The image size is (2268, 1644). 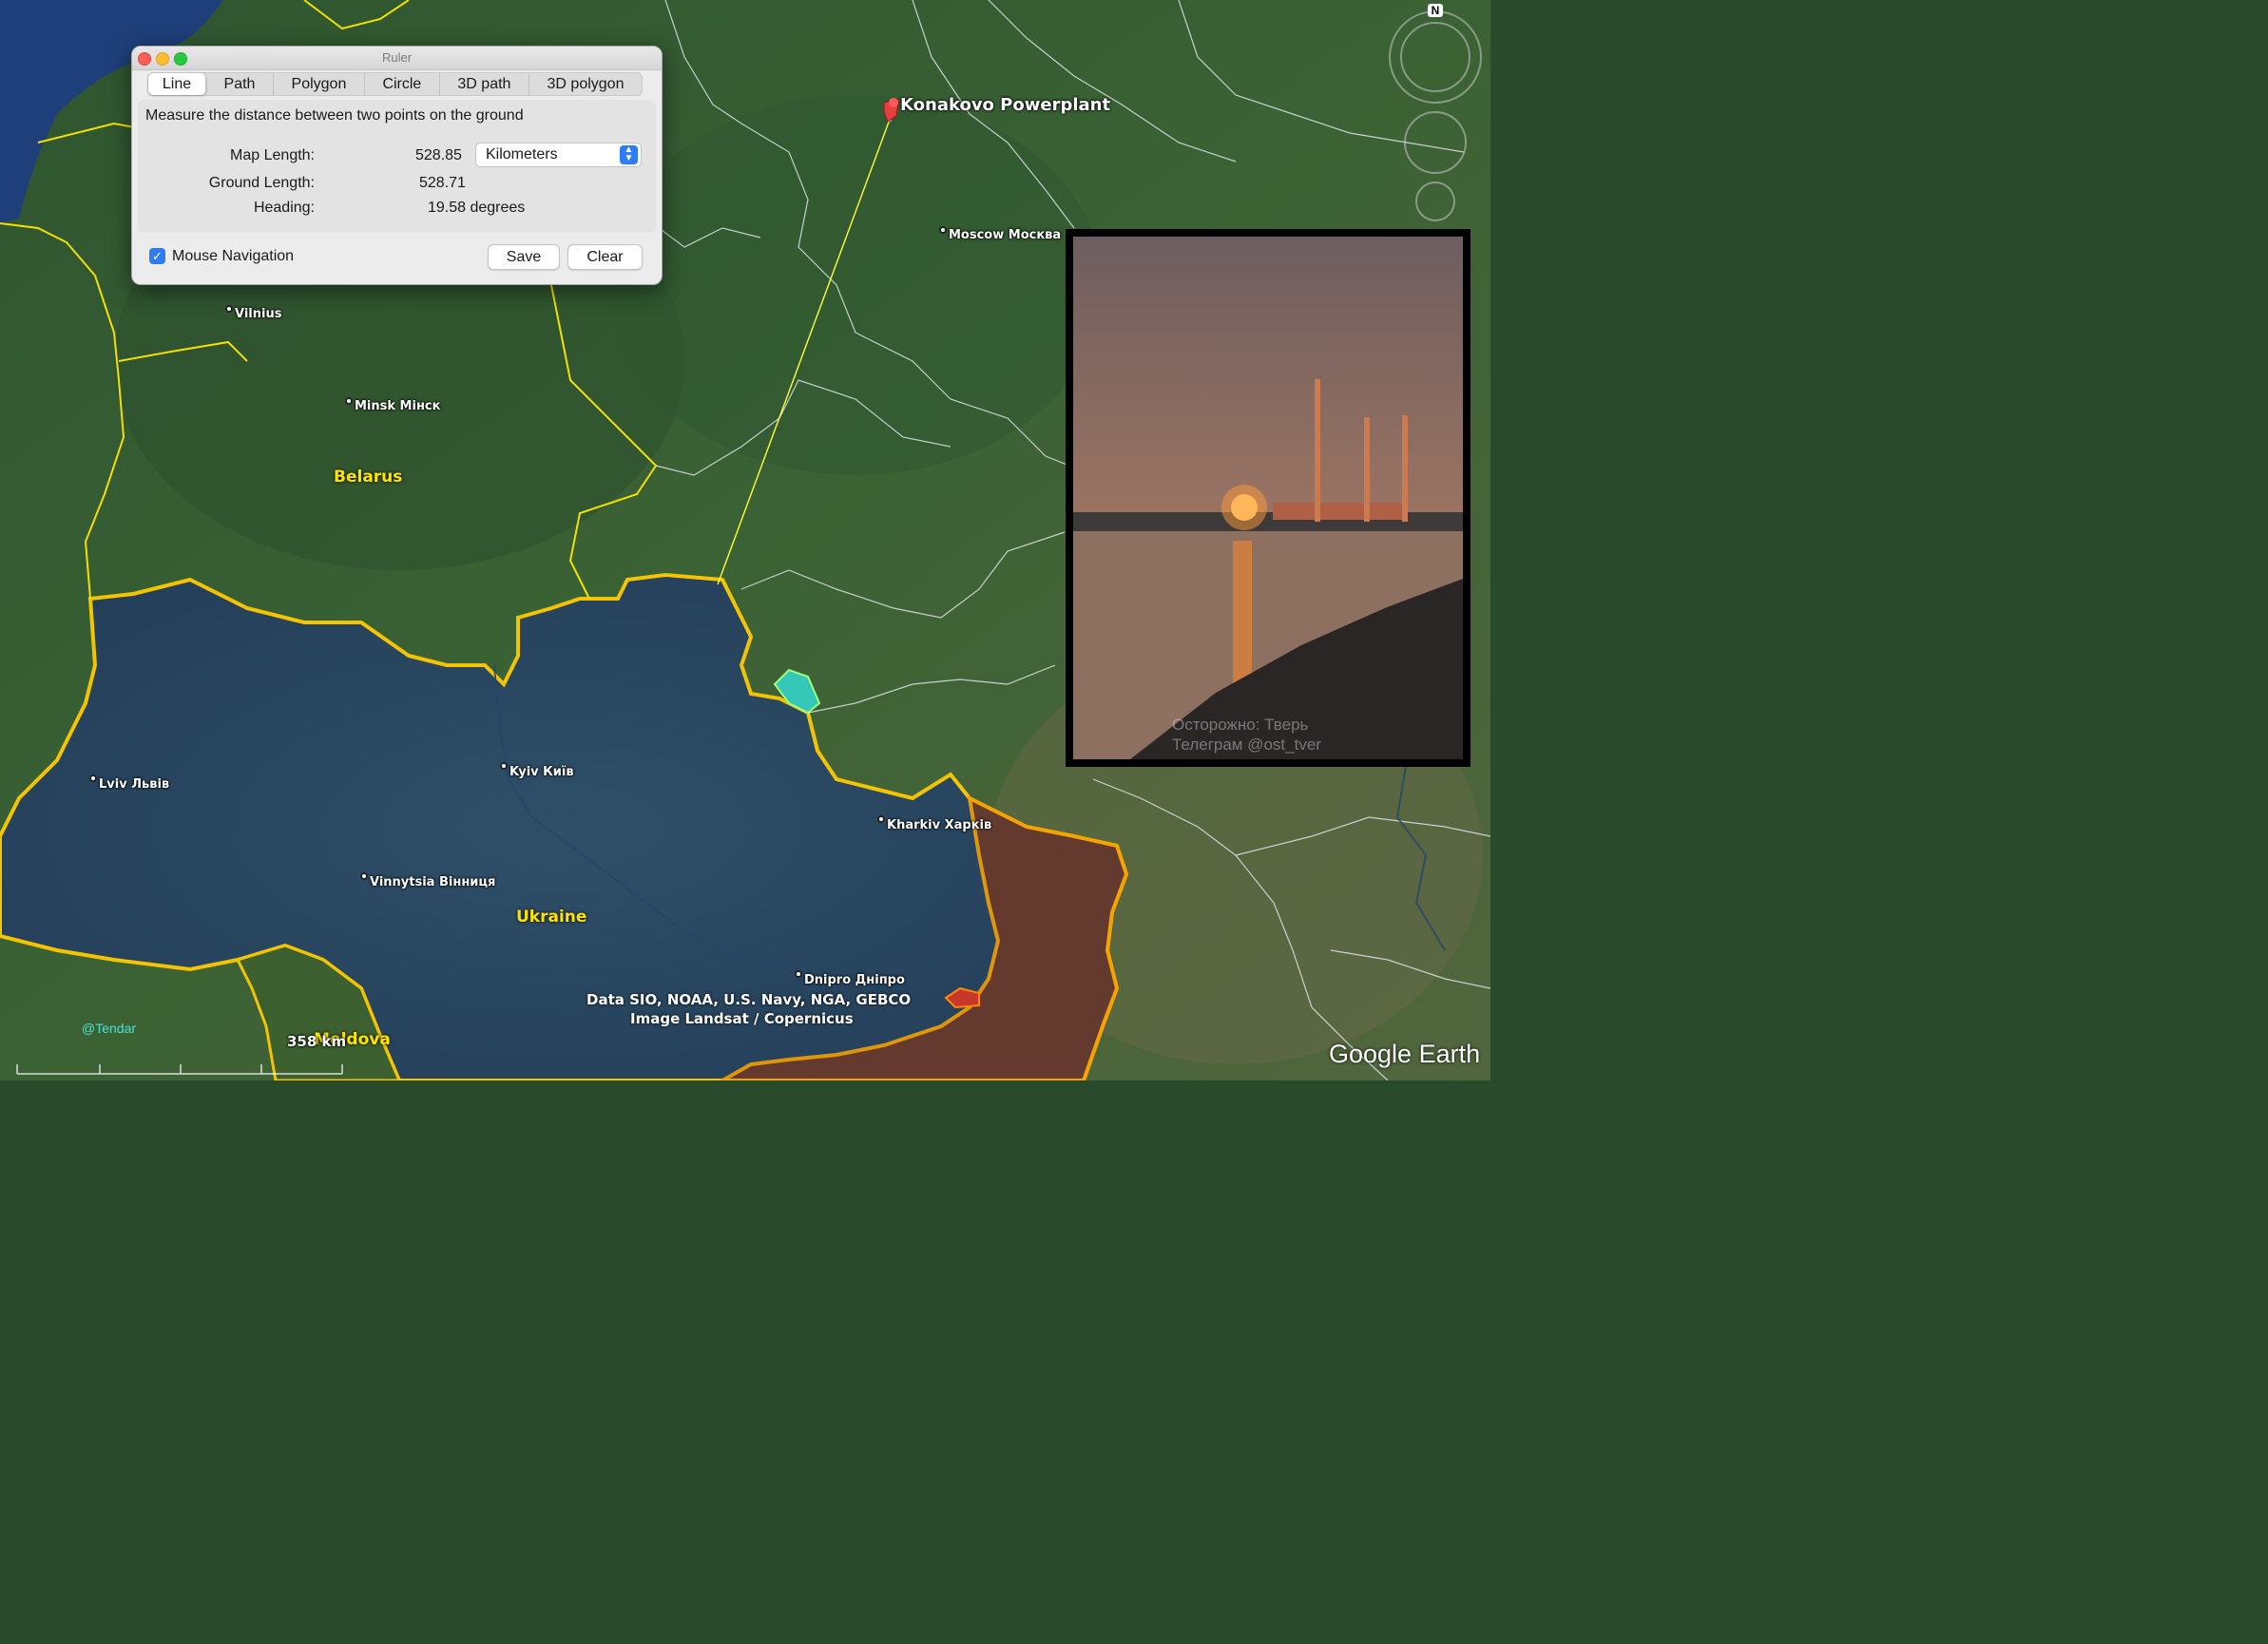 What do you see at coordinates (504, 766) in the screenshot?
I see `city-marker-kyiv` at bounding box center [504, 766].